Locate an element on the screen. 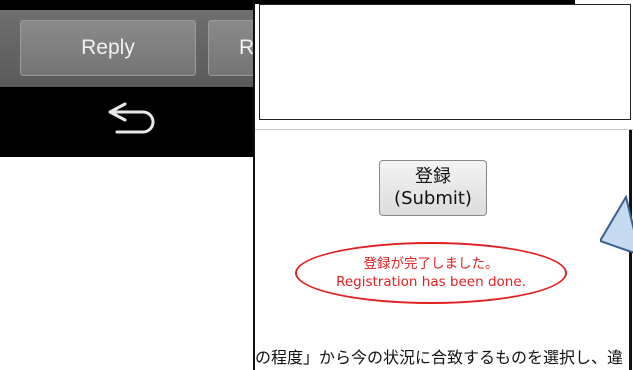 Image resolution: width=633 pixels, height=370 pixels. back-arrow-icon is located at coordinates (130, 120).